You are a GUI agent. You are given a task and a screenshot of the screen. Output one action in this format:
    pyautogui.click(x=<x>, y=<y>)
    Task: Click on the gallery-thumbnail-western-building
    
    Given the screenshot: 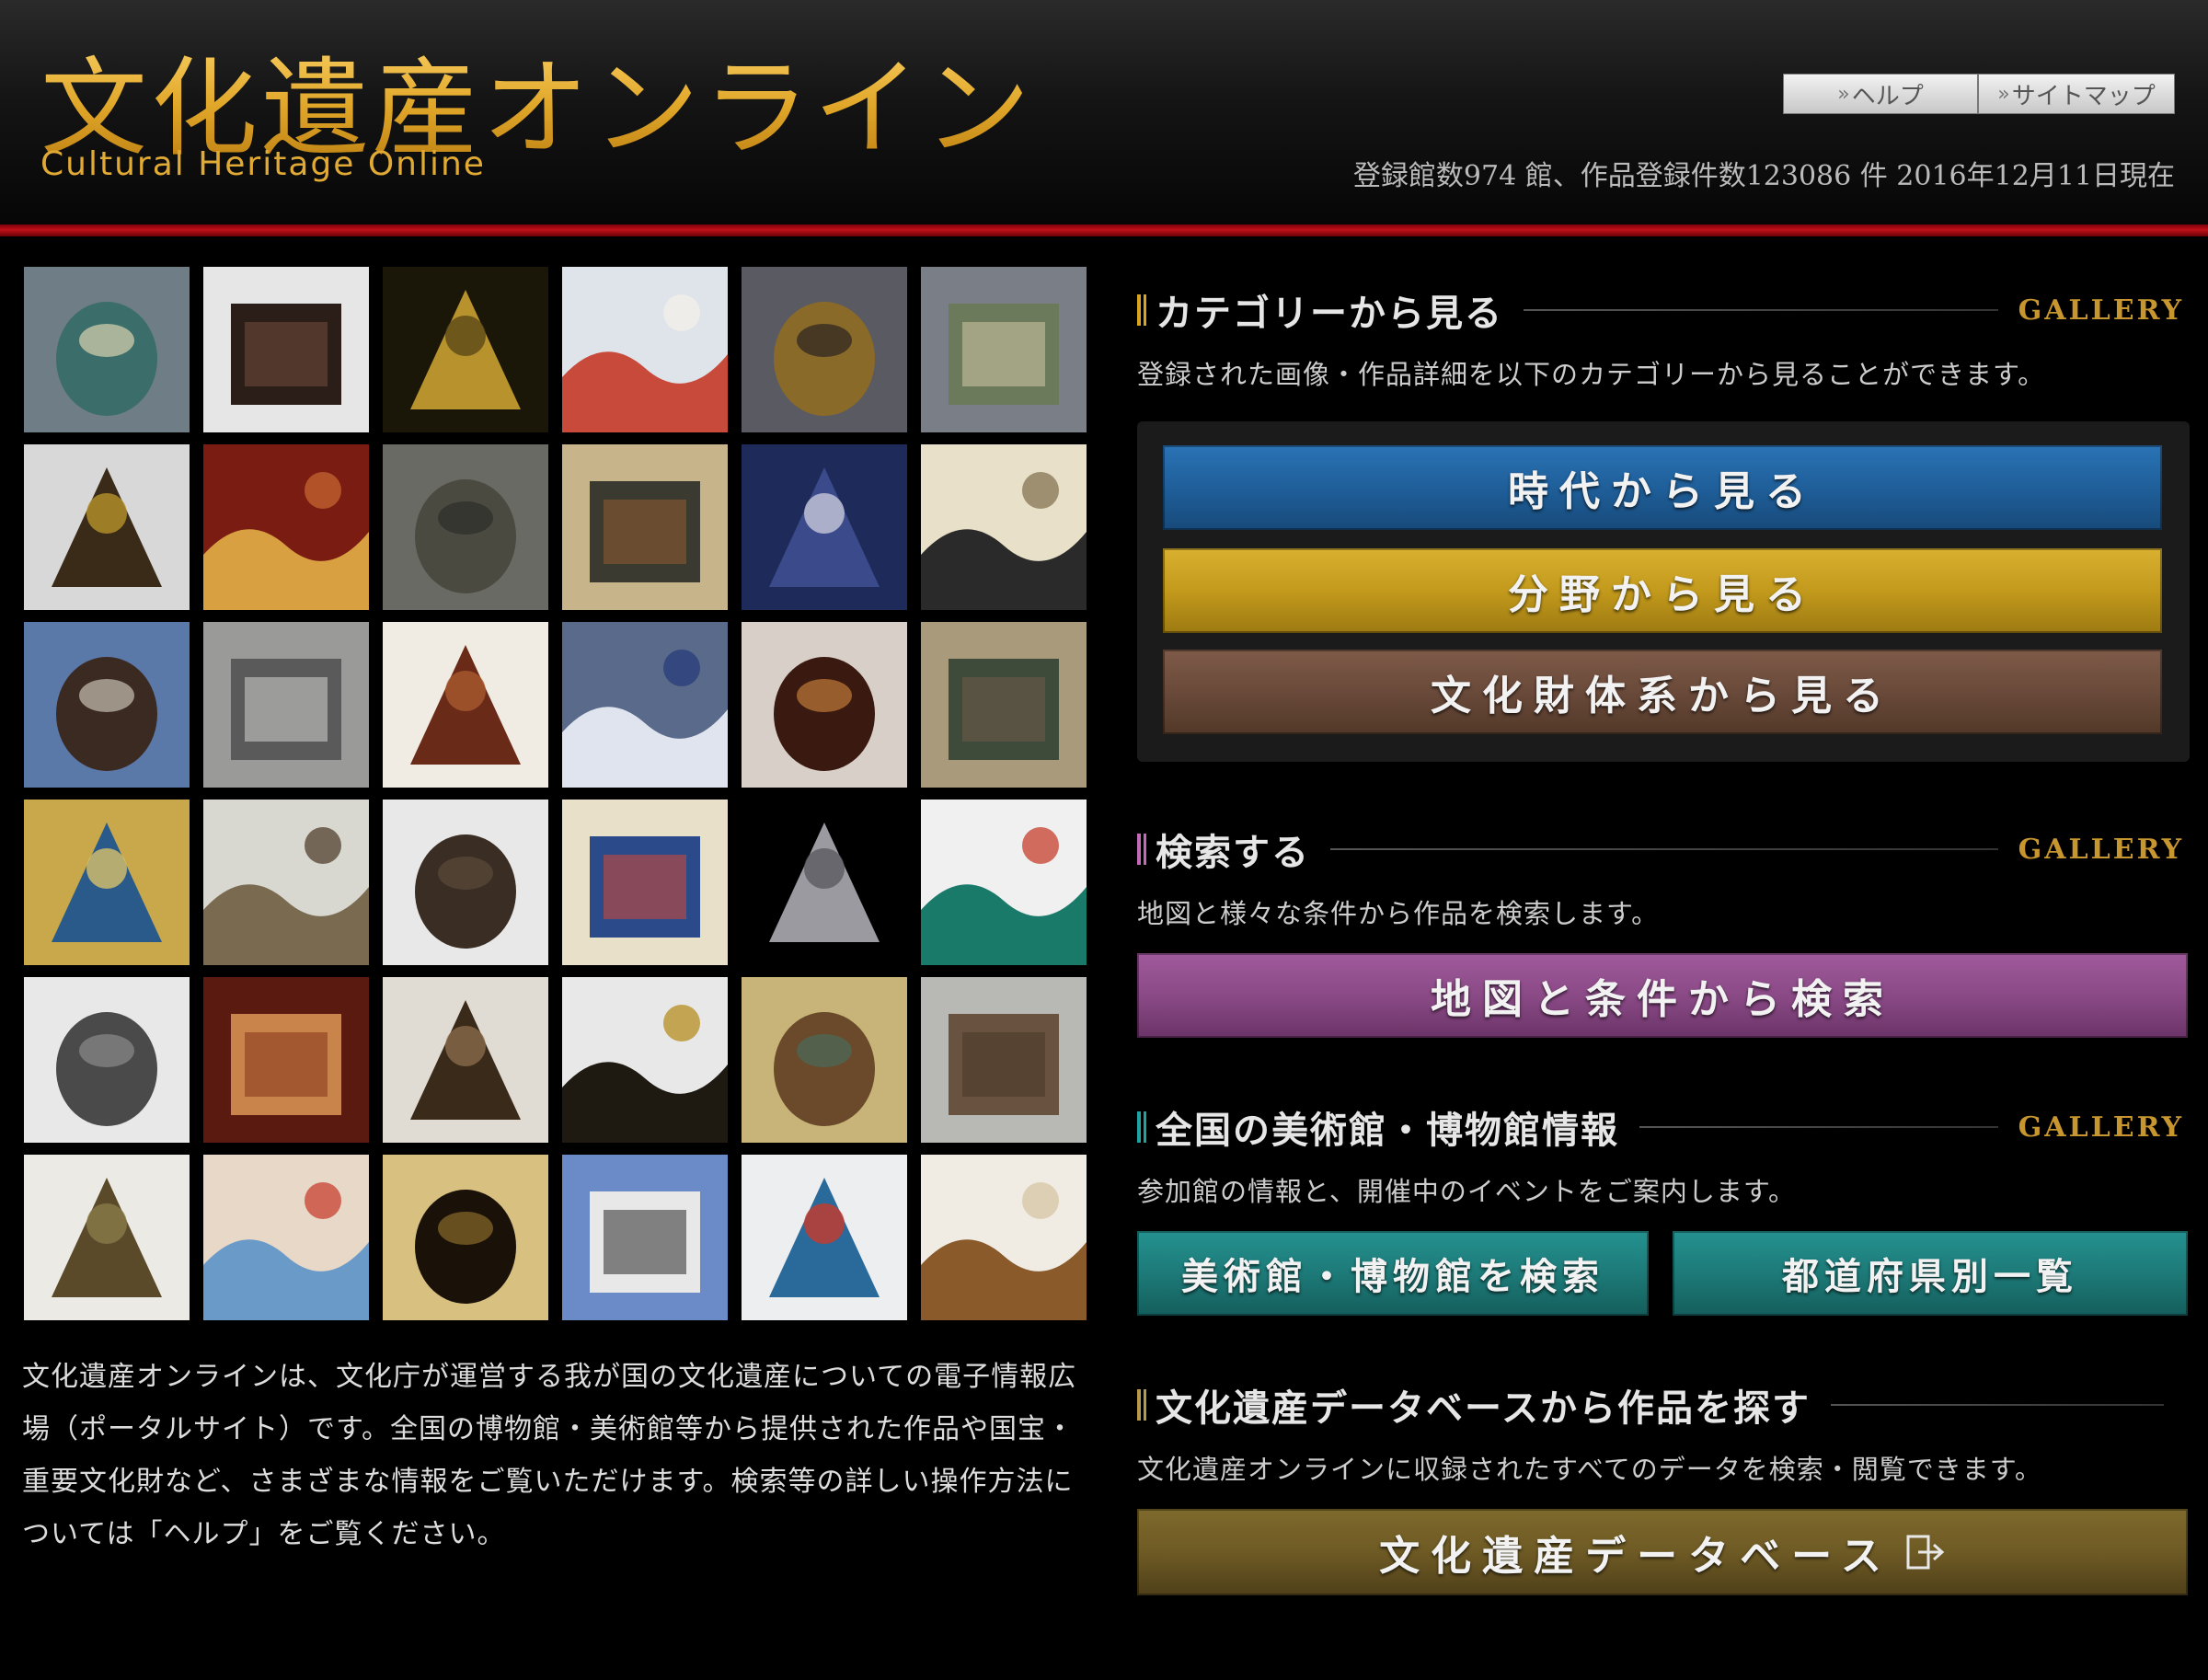 What is the action you would take?
    pyautogui.click(x=645, y=1237)
    